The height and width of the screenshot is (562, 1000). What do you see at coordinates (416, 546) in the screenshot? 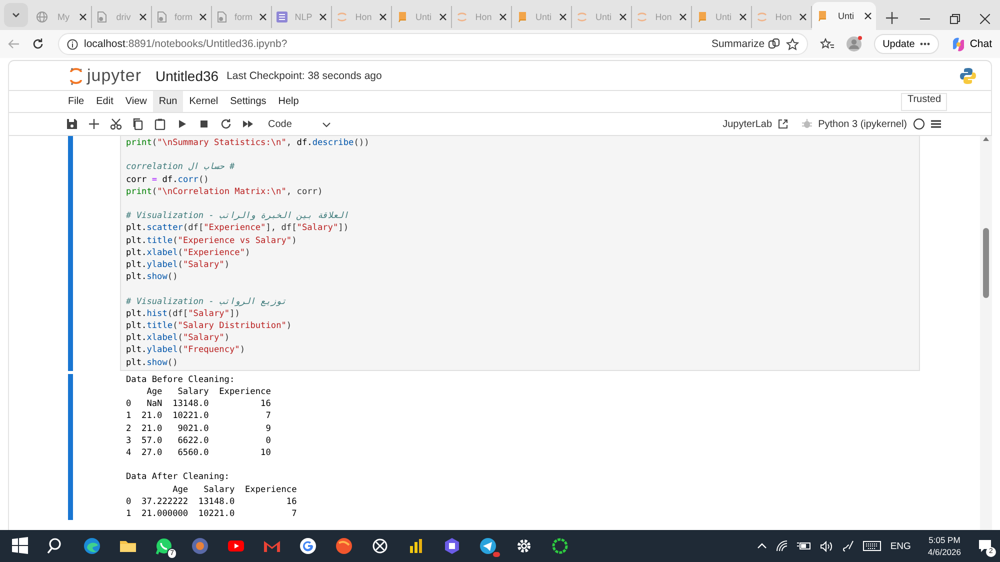
I see `bar-chart-icon` at bounding box center [416, 546].